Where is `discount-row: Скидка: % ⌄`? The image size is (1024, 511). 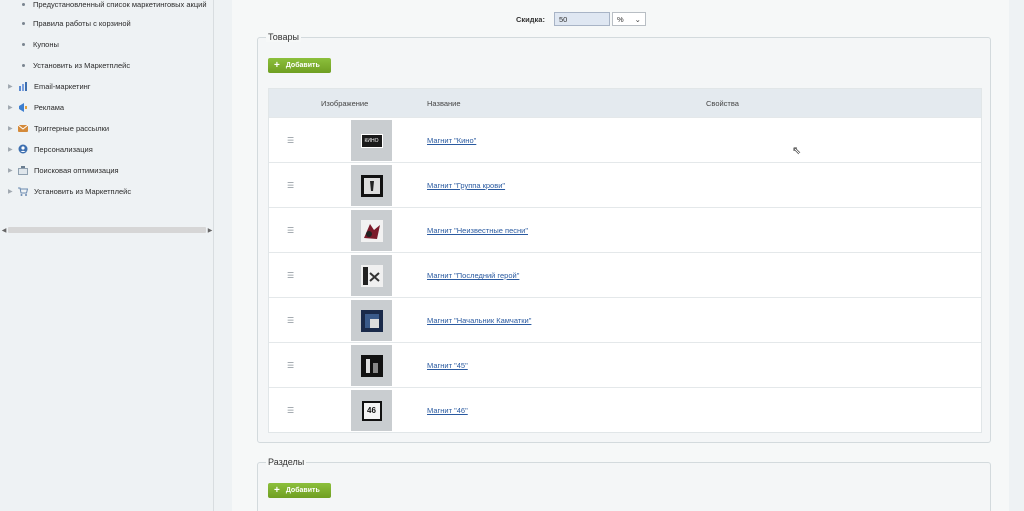
discount-row: Скидка: % ⌄ is located at coordinates (581, 19).